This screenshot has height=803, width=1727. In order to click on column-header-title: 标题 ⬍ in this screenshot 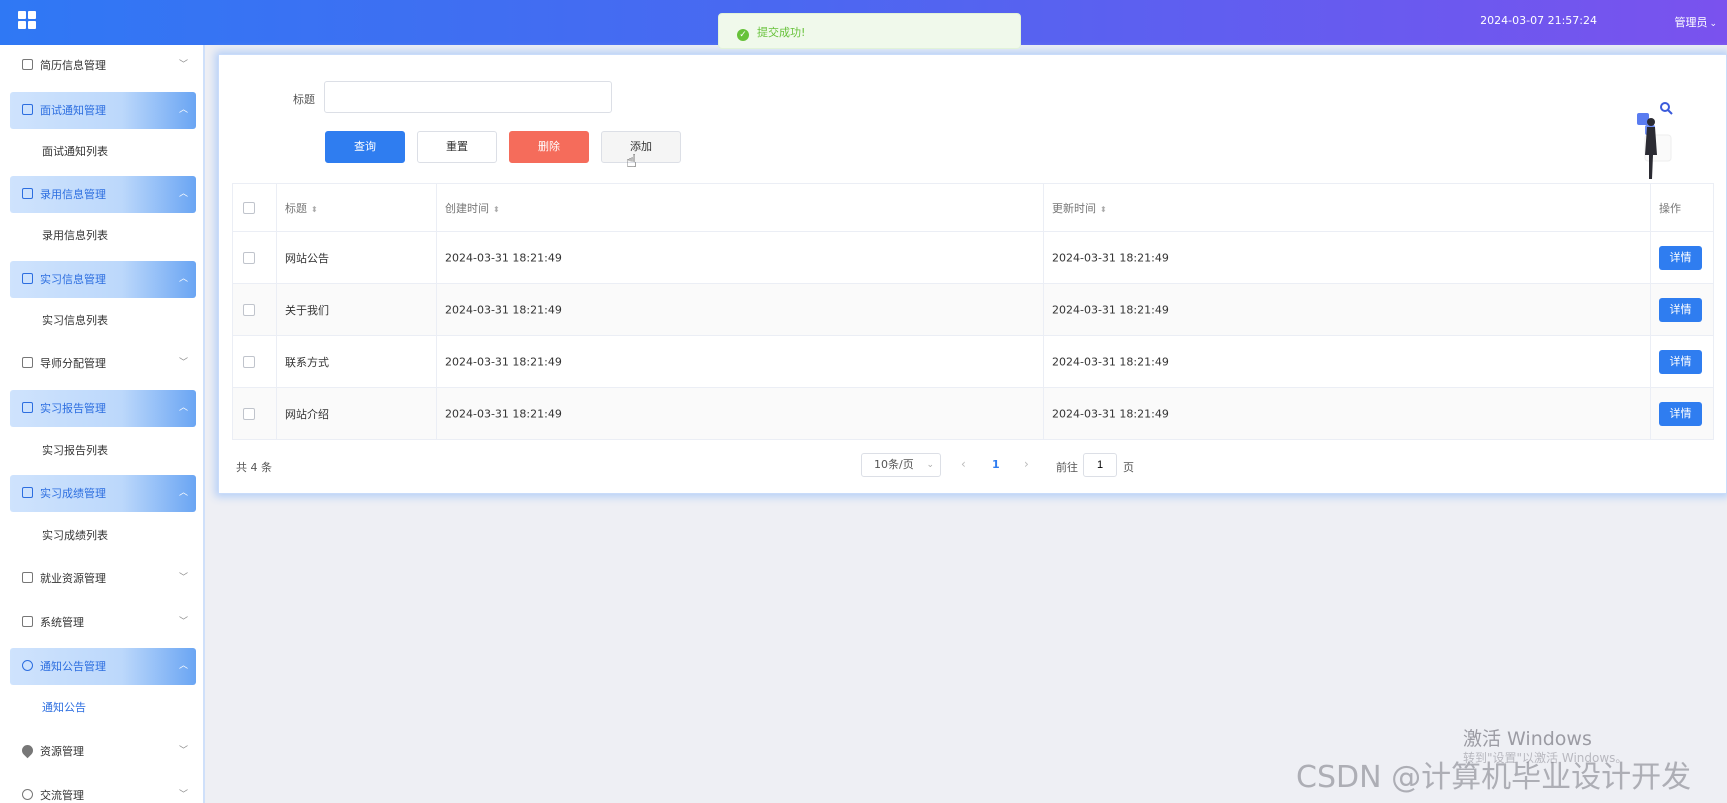, I will do `click(357, 207)`.